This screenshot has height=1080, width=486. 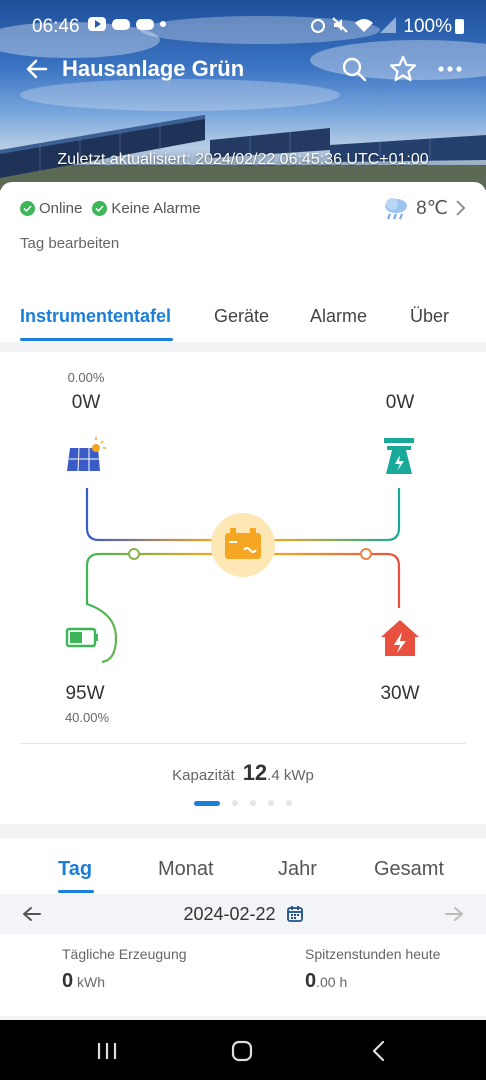 What do you see at coordinates (297, 869) in the screenshot?
I see `tab-jahr: Jahr` at bounding box center [297, 869].